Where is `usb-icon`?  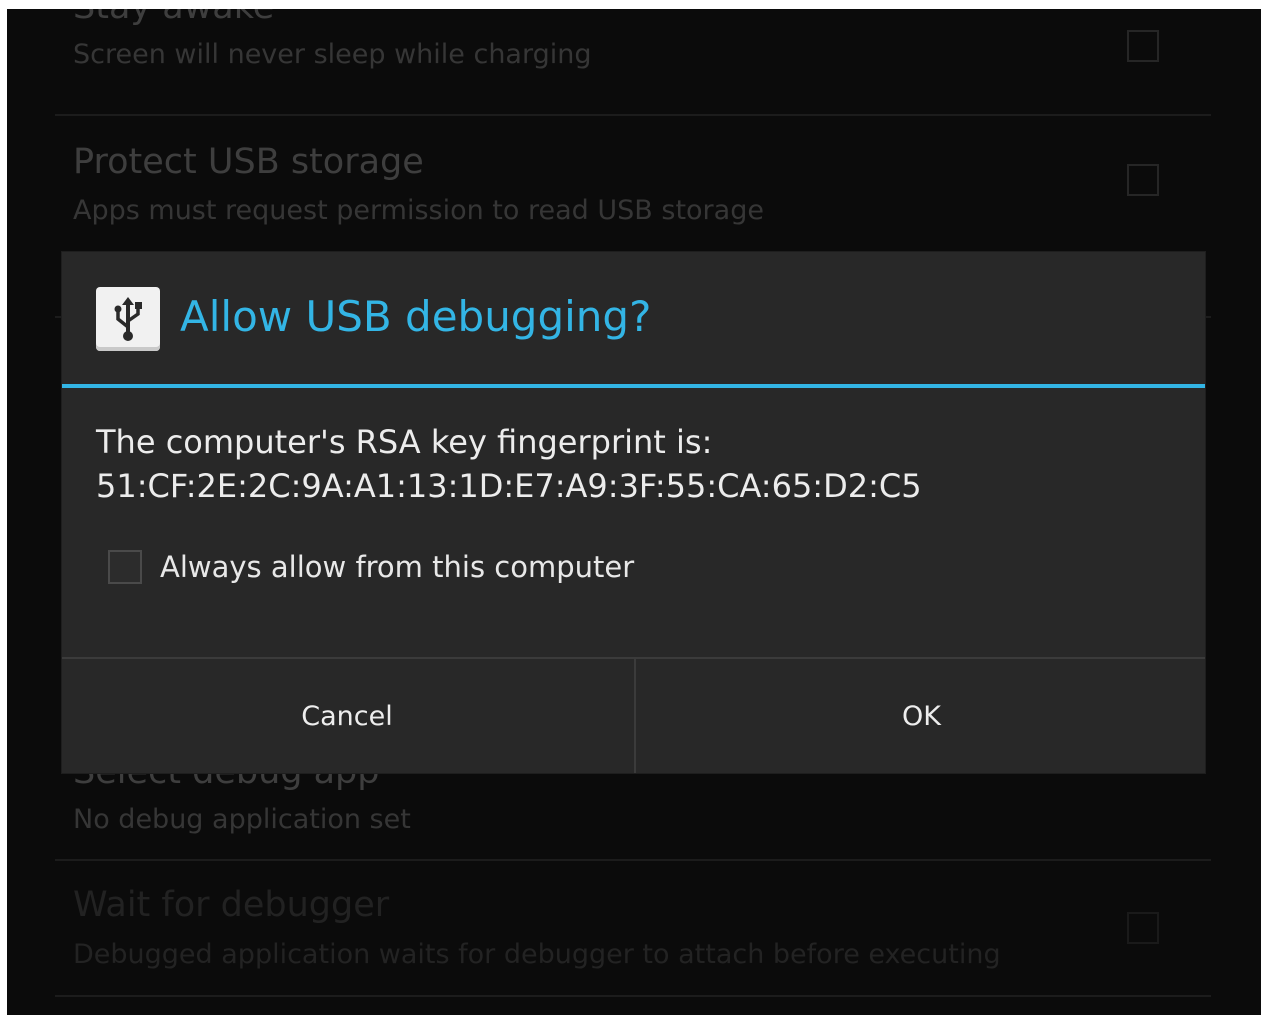 usb-icon is located at coordinates (128, 319).